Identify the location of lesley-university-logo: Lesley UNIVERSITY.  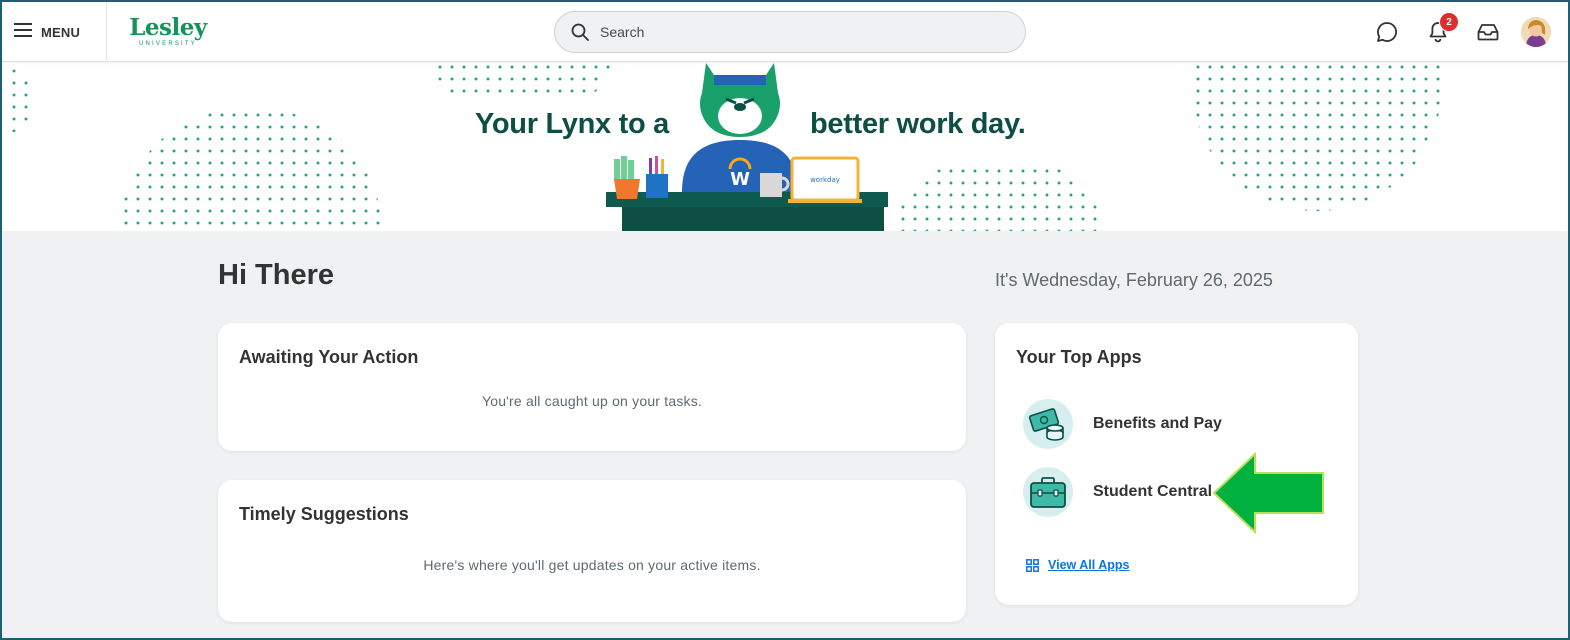
(168, 33).